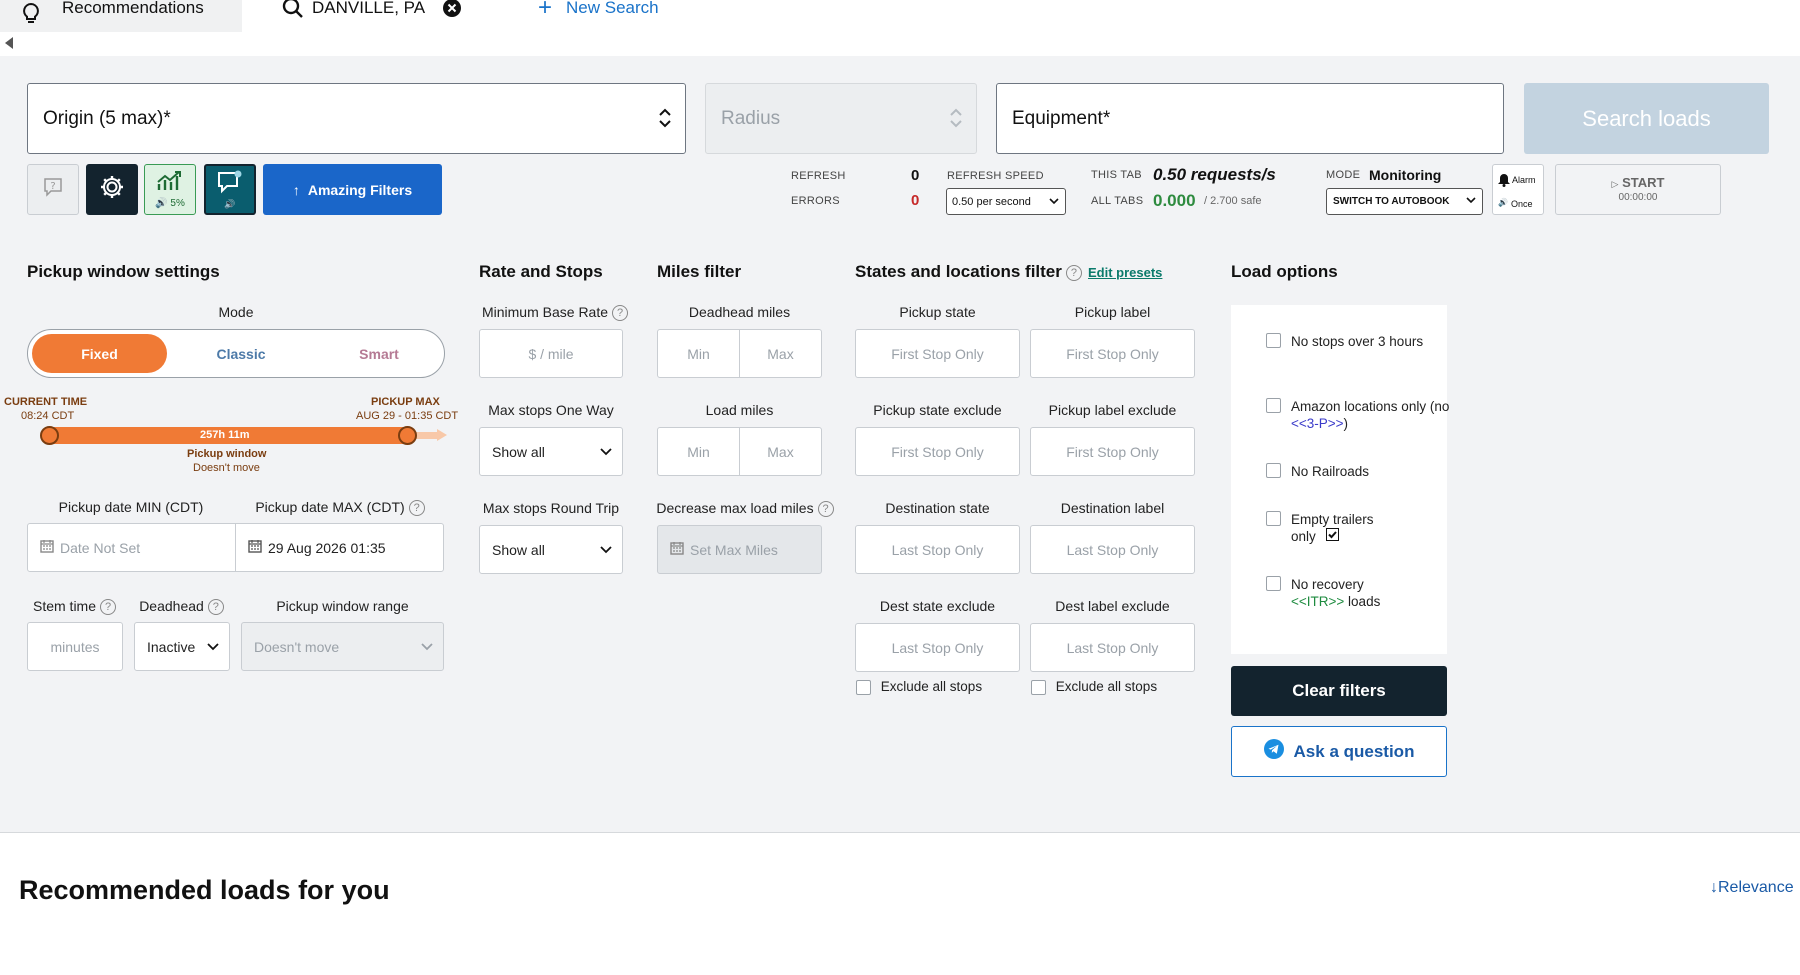 The width and height of the screenshot is (1800, 975). I want to click on alarm-toggle: Alarm 🔊 Once, so click(1518, 189).